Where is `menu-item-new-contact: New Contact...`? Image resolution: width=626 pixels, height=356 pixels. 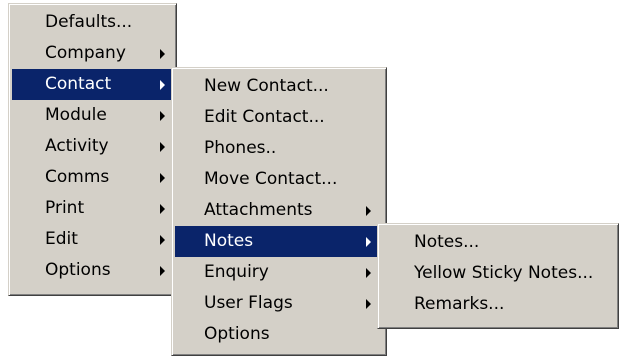 menu-item-new-contact: New Contact... is located at coordinates (279, 86).